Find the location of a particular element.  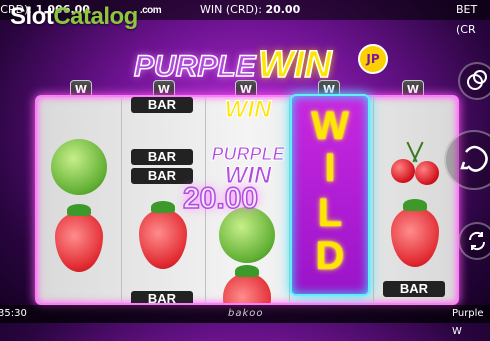

purple-win-symbol-top: WIN is located at coordinates (248, 109).